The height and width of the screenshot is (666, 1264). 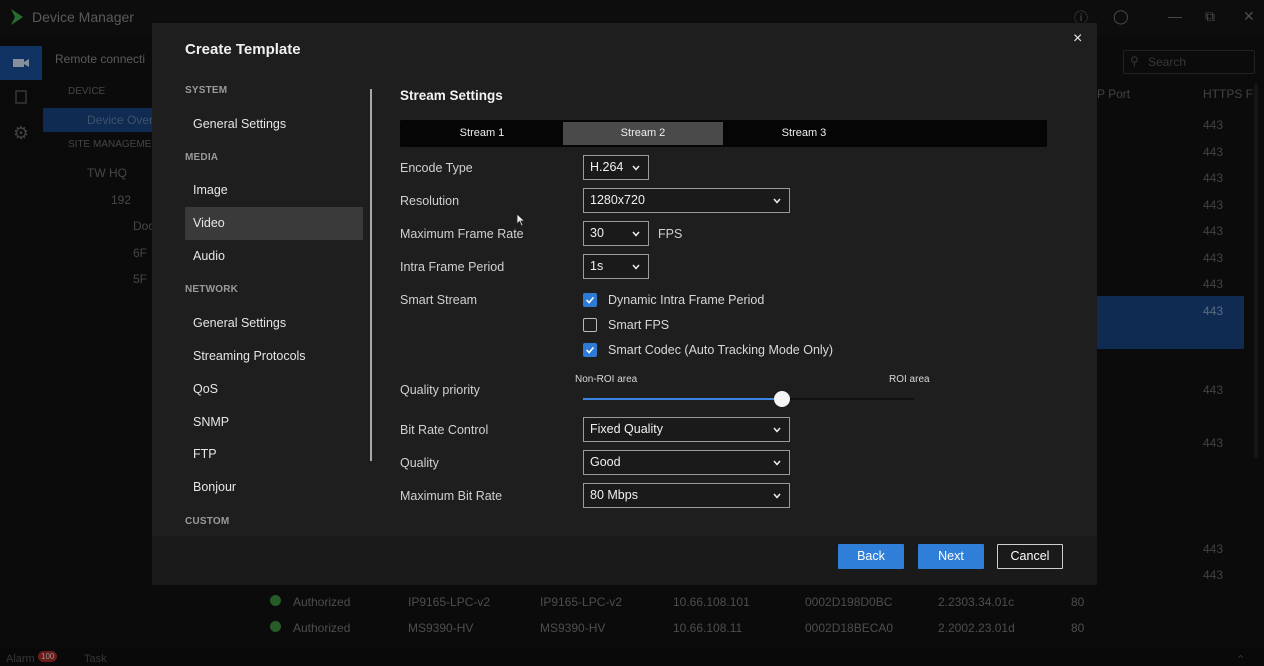 I want to click on tab-stream-1: Stream 1, so click(x=482, y=133).